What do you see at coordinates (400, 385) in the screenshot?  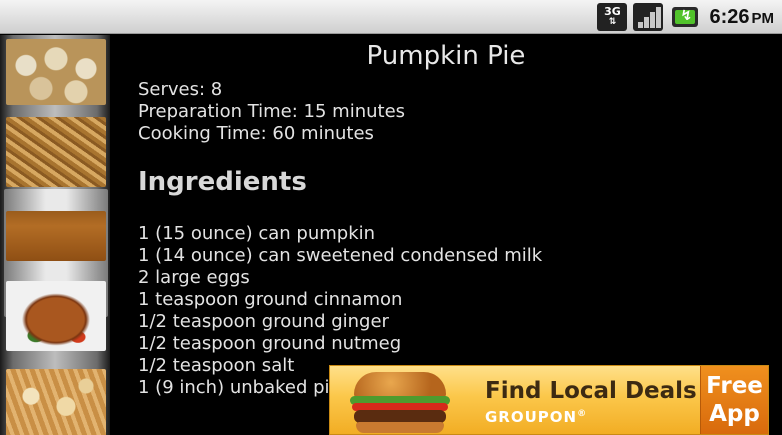 I see `burger-bun-top` at bounding box center [400, 385].